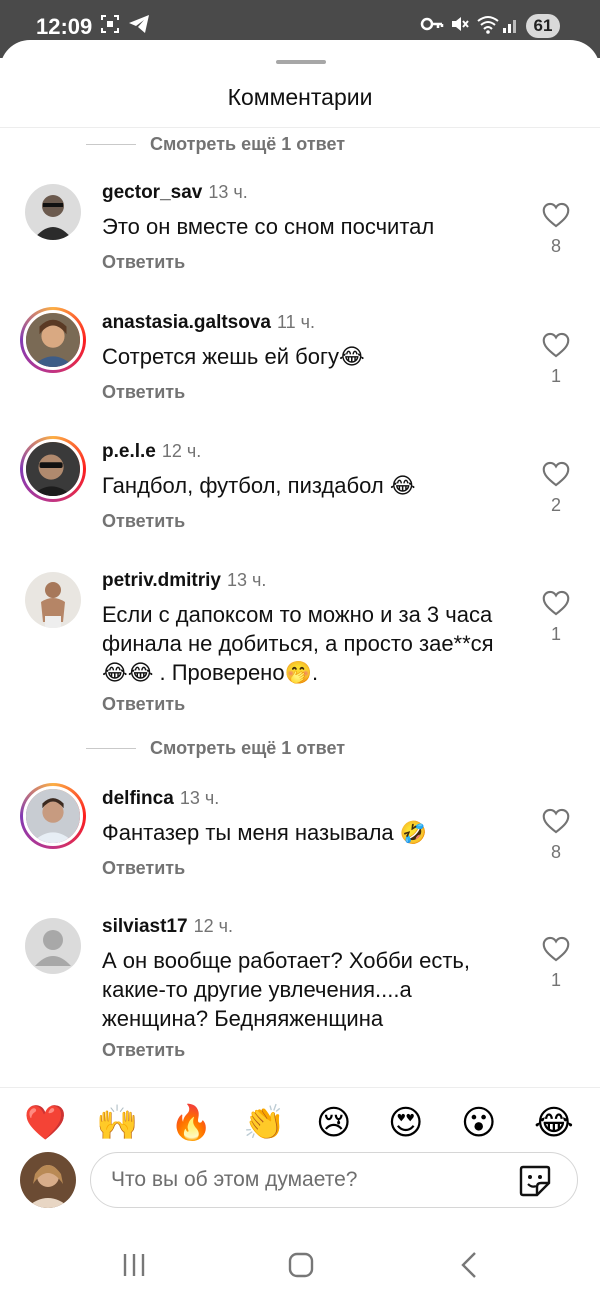 The height and width of the screenshot is (1299, 600). Describe the element at coordinates (301, 62) in the screenshot. I see `drag-handle` at that location.